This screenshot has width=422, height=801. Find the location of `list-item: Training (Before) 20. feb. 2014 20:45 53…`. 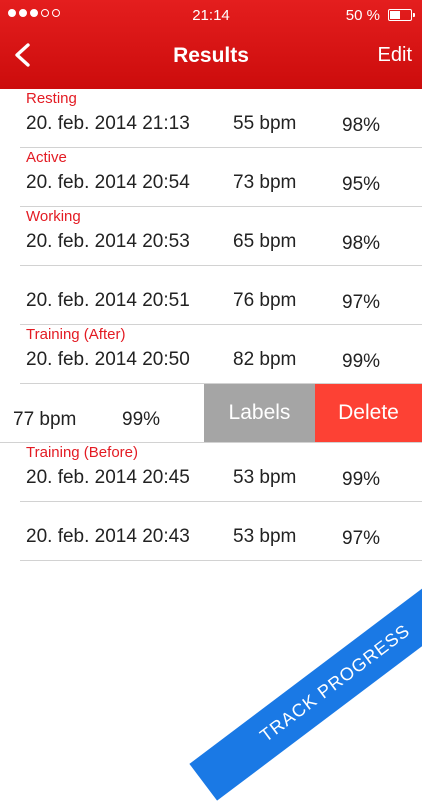

list-item: Training (Before) 20. feb. 2014 20:45 53… is located at coordinates (221, 472).